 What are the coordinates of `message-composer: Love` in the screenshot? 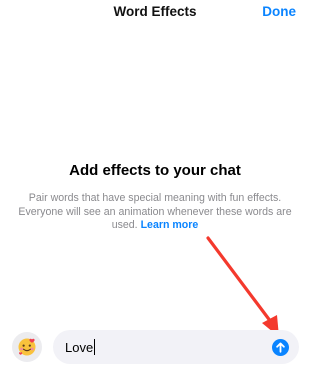 It's located at (155, 347).